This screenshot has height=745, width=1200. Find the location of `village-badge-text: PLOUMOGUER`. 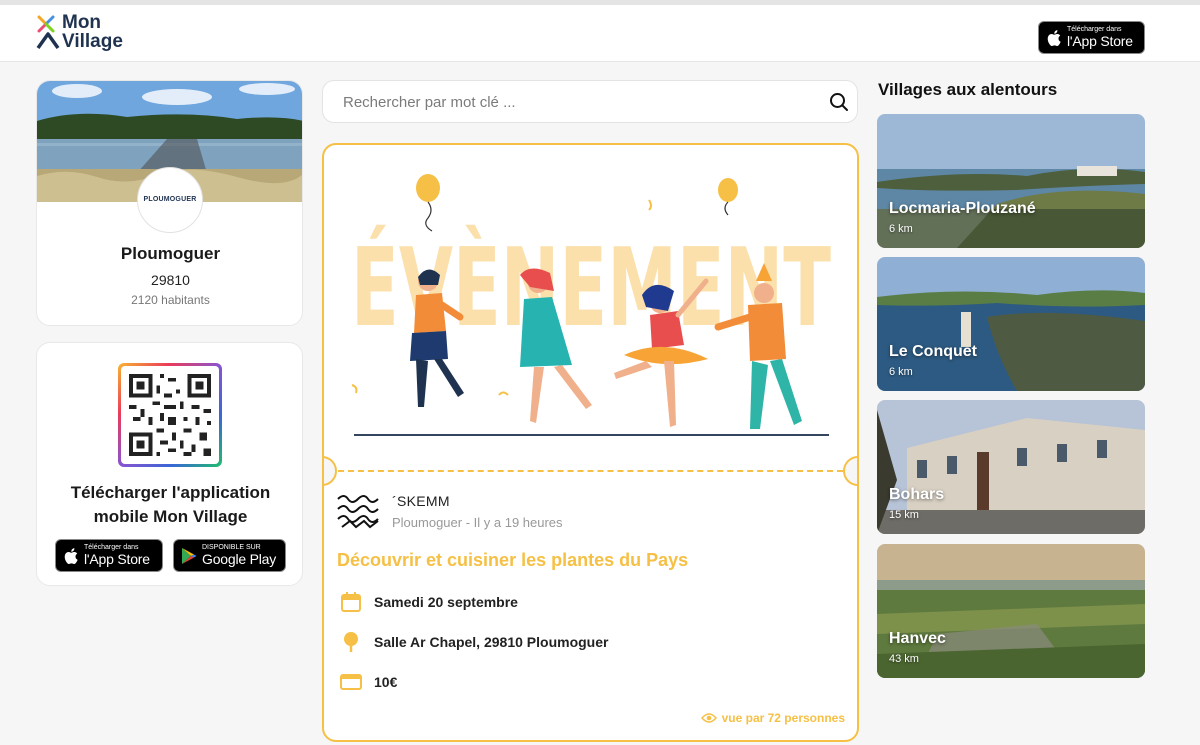

village-badge-text: PLOUMOGUER is located at coordinates (170, 199).